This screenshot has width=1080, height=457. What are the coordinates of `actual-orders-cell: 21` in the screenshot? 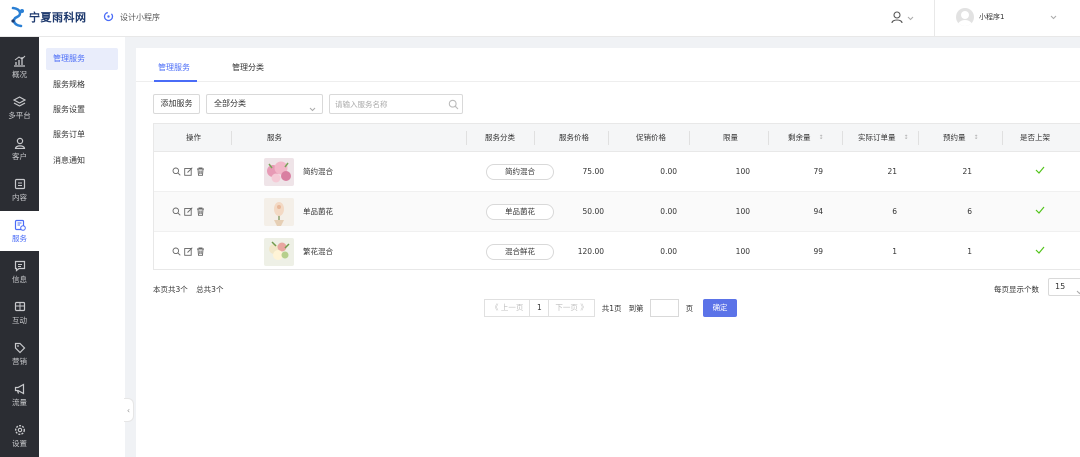 It's located at (892, 171).